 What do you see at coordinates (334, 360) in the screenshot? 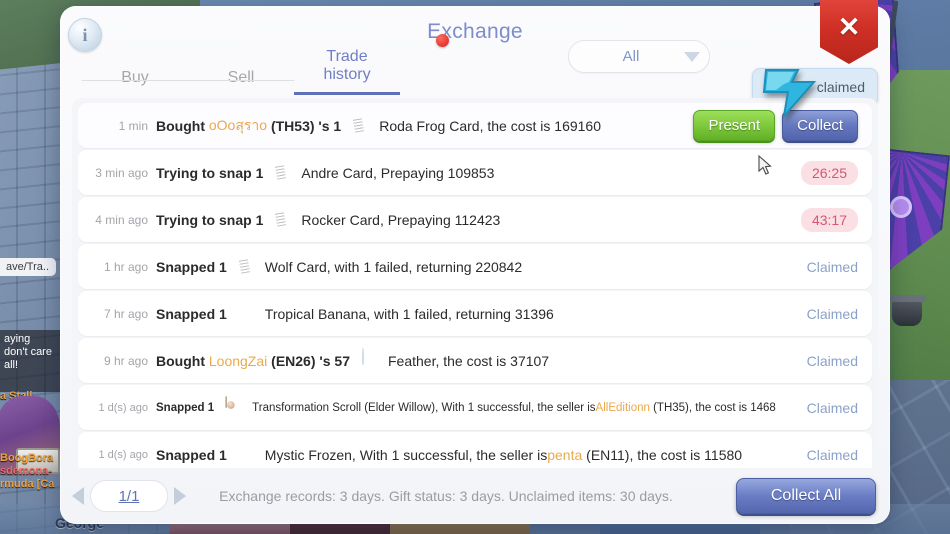
I see `row-quantity: 's 57` at bounding box center [334, 360].